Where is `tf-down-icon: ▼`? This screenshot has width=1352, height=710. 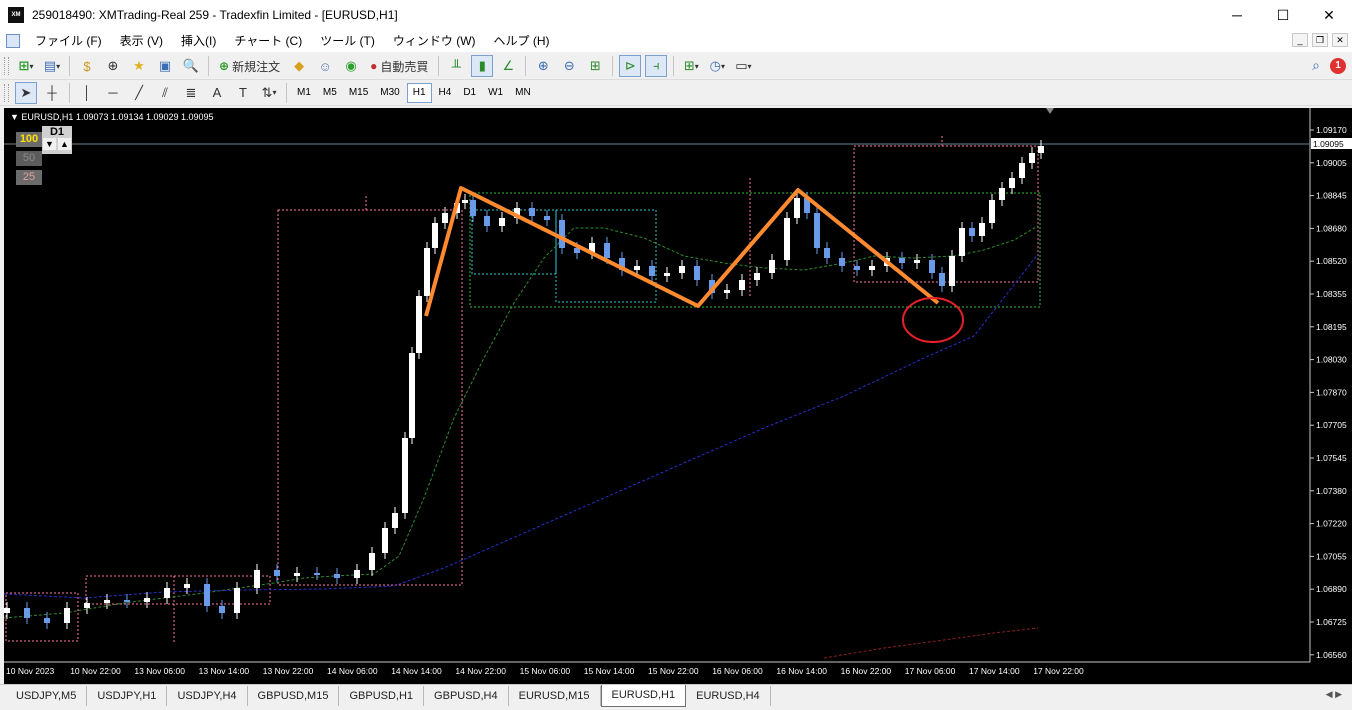
tf-down-icon: ▼ is located at coordinates (49, 144).